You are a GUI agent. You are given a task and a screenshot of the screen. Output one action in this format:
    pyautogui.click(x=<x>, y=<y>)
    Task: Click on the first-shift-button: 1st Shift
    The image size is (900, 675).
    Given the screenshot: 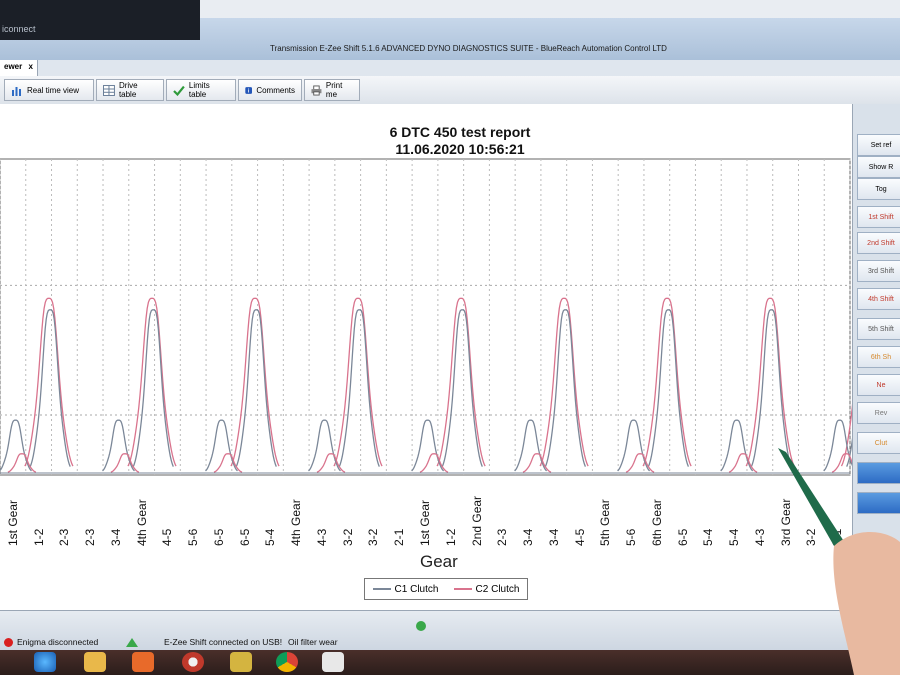 What is the action you would take?
    pyautogui.click(x=878, y=217)
    